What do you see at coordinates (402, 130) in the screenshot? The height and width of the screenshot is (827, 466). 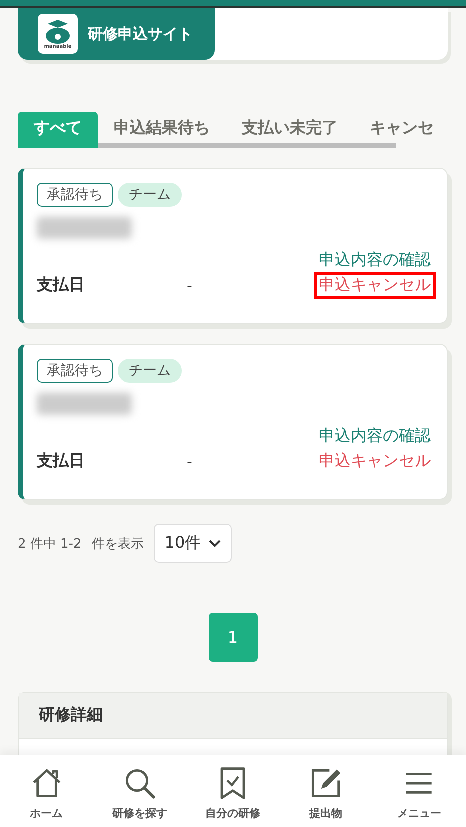 I see `filter-tab: キャンセ` at bounding box center [402, 130].